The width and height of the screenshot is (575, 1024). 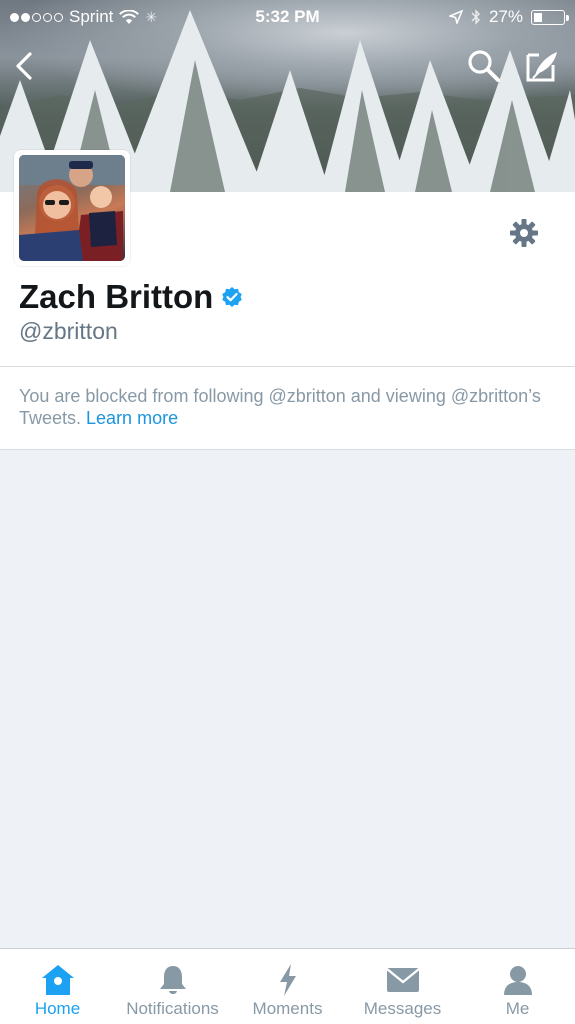 I want to click on bell-icon, so click(x=172, y=980).